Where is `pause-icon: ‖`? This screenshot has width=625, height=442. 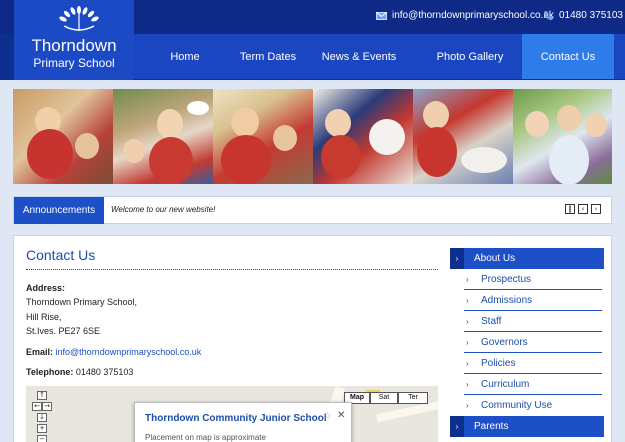
pause-icon: ‖ is located at coordinates (570, 209).